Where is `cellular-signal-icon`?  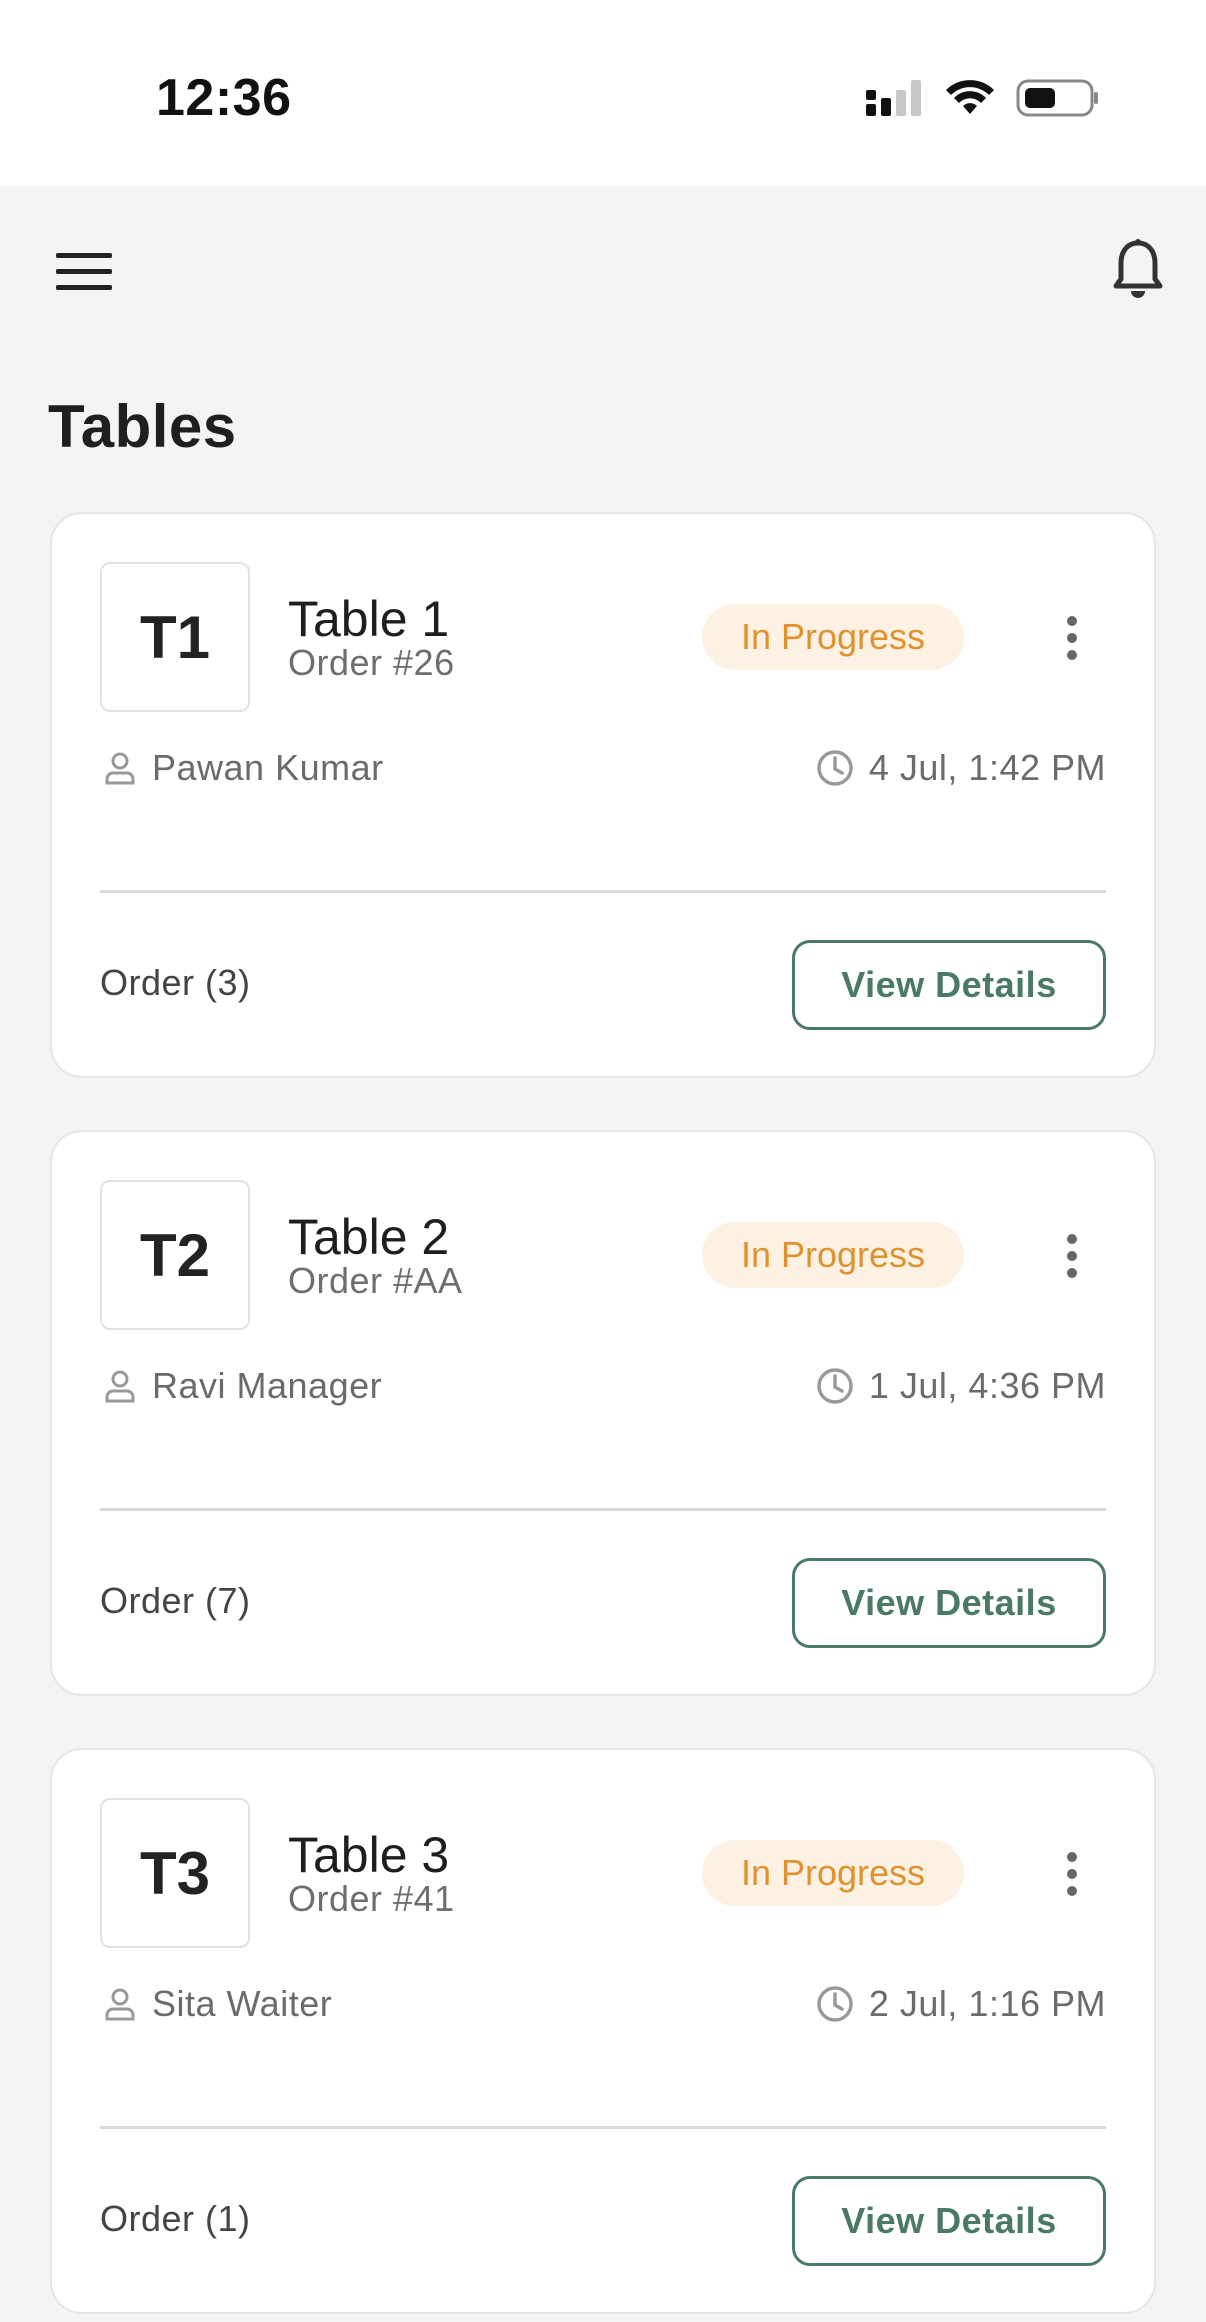
cellular-signal-icon is located at coordinates (893, 98).